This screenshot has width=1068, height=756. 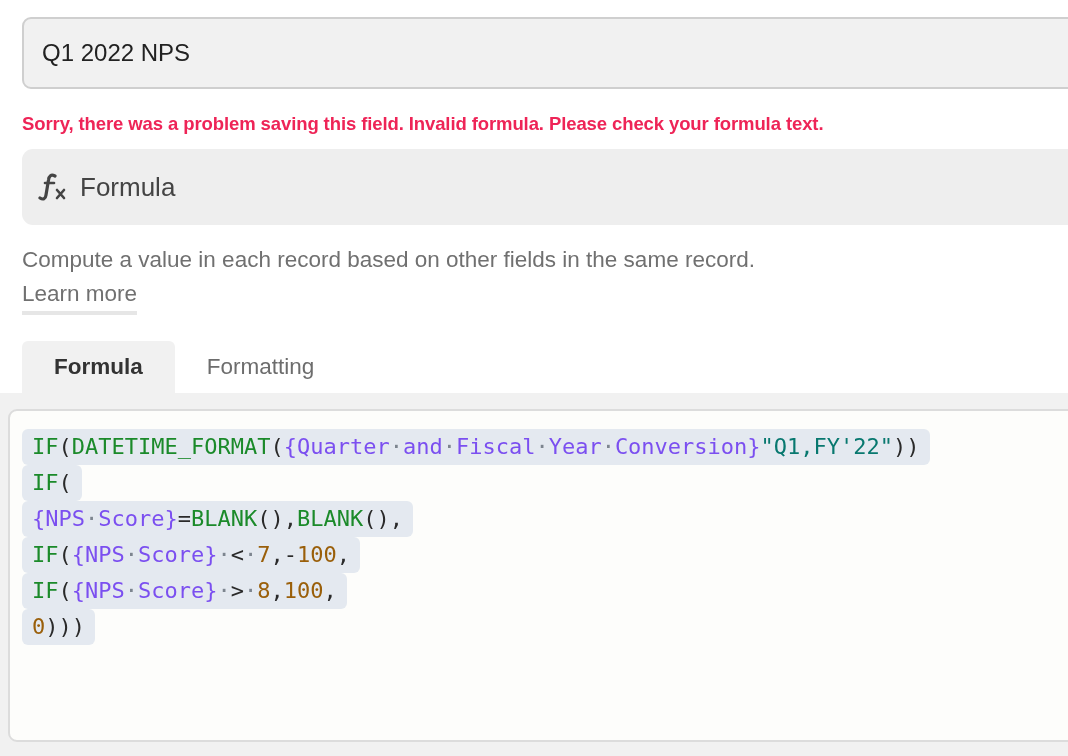 I want to click on field-description: Compute a value in each record based on other fields in the same record., so click(x=388, y=260).